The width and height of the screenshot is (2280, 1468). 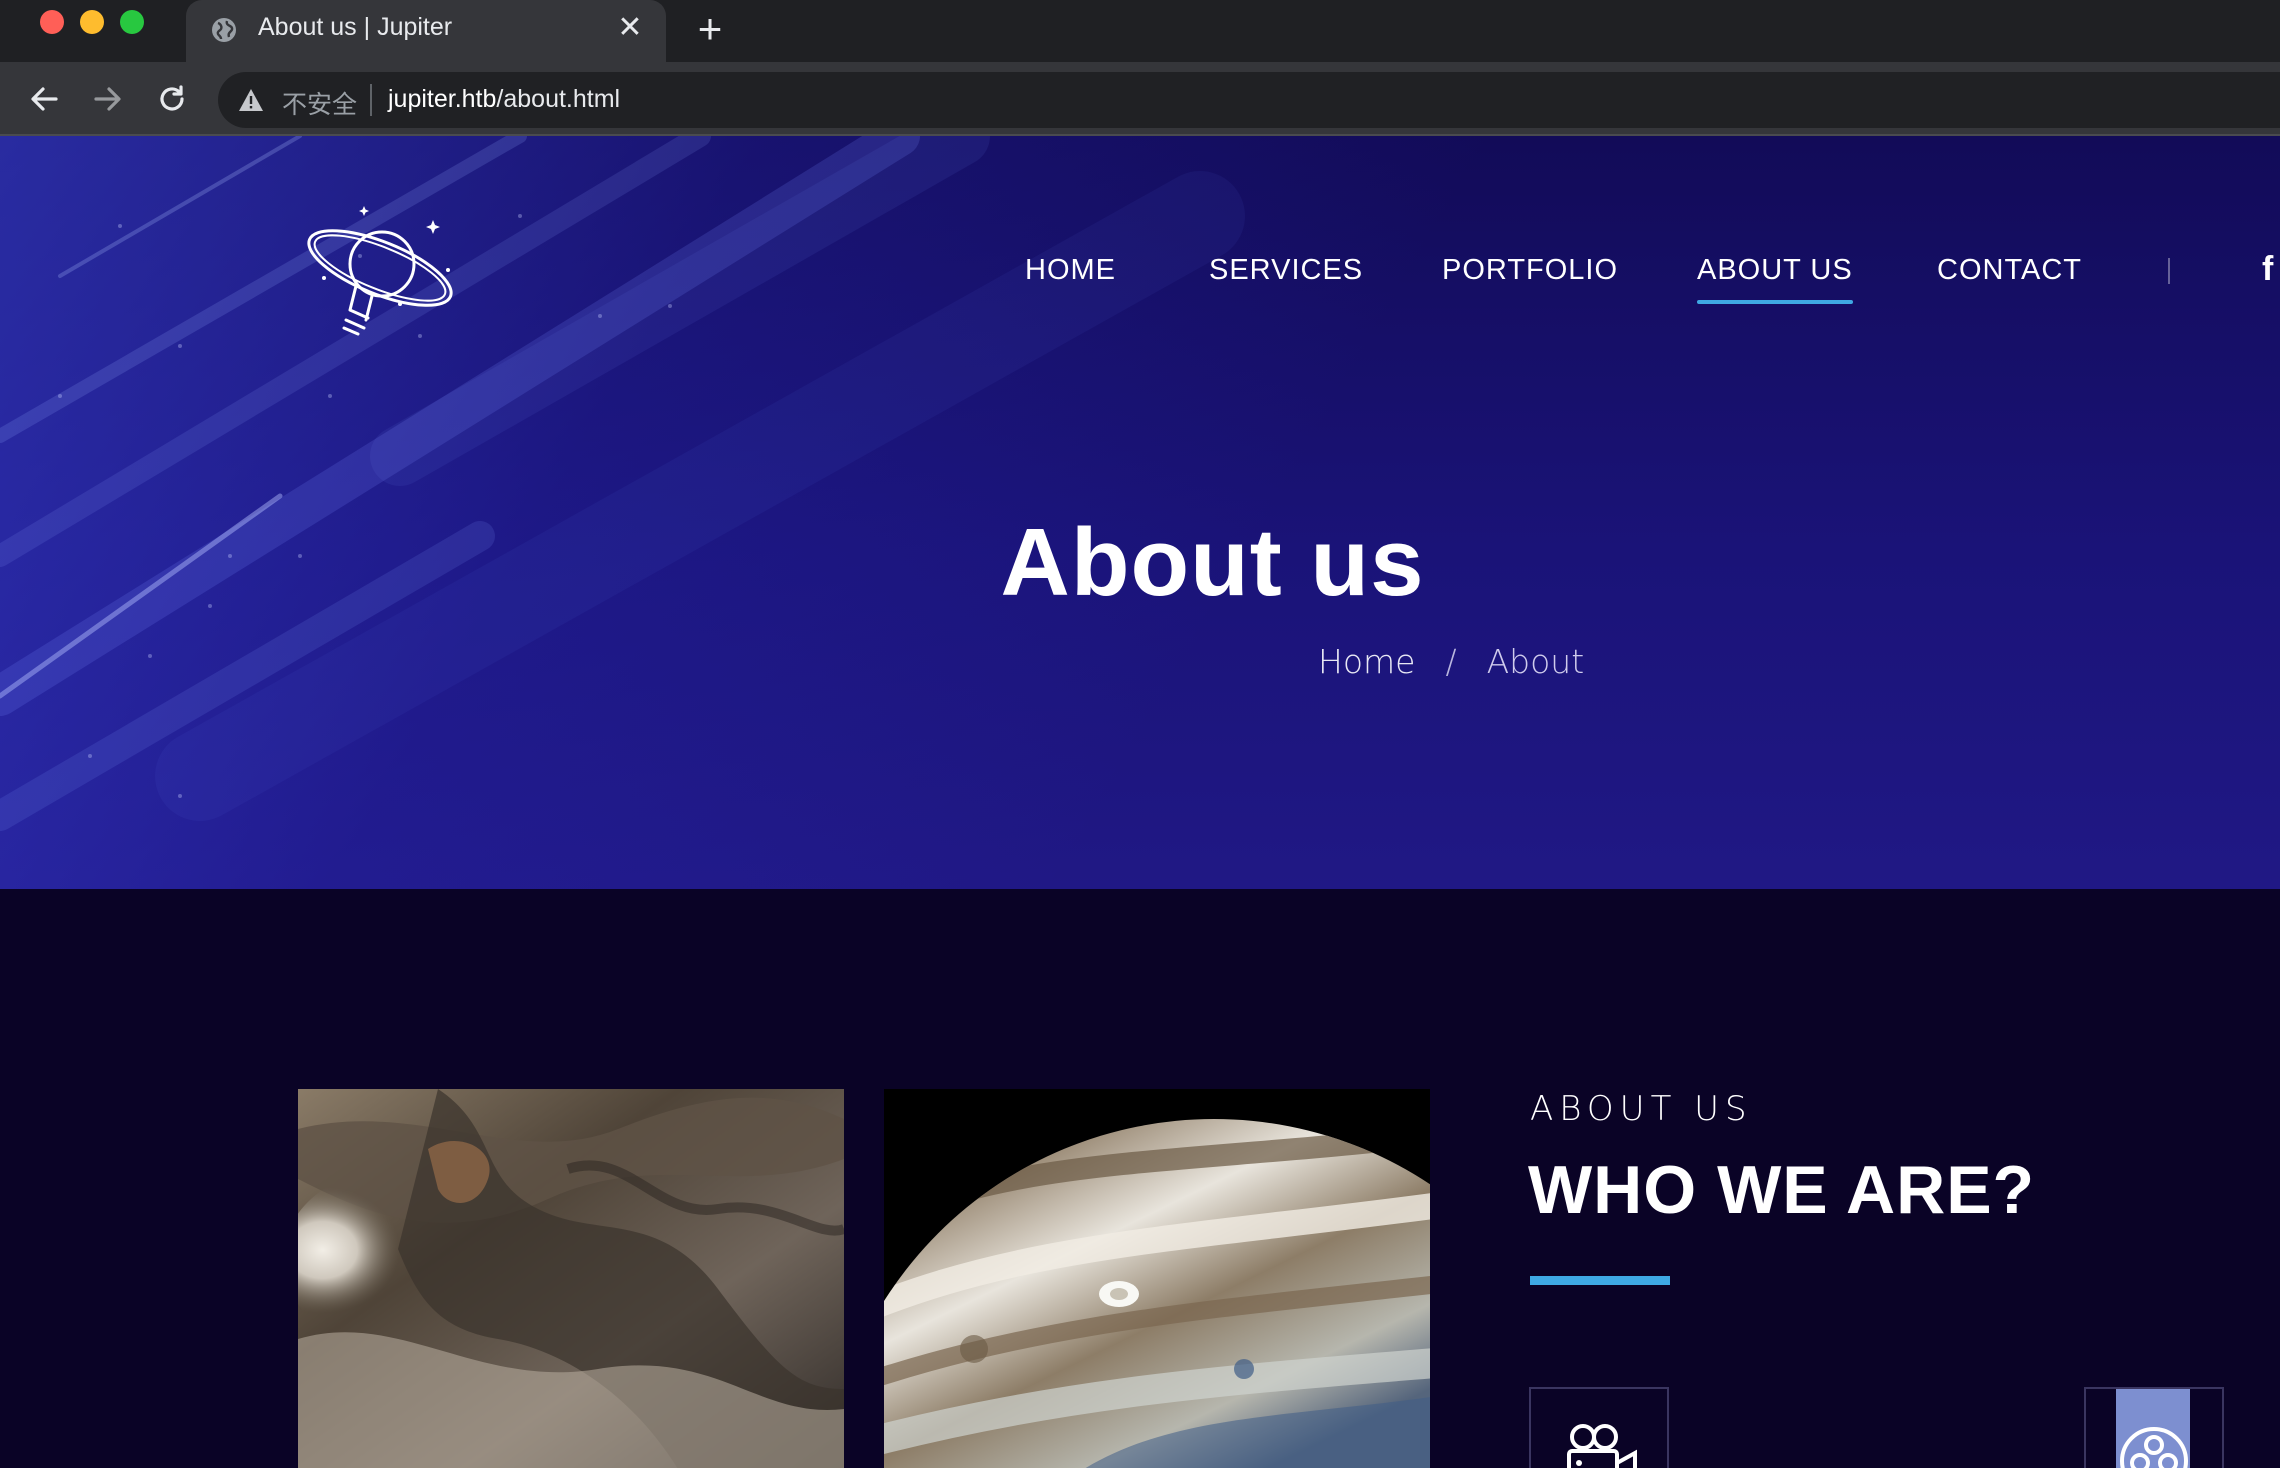 What do you see at coordinates (1600, 1280) in the screenshot?
I see `heading-underline` at bounding box center [1600, 1280].